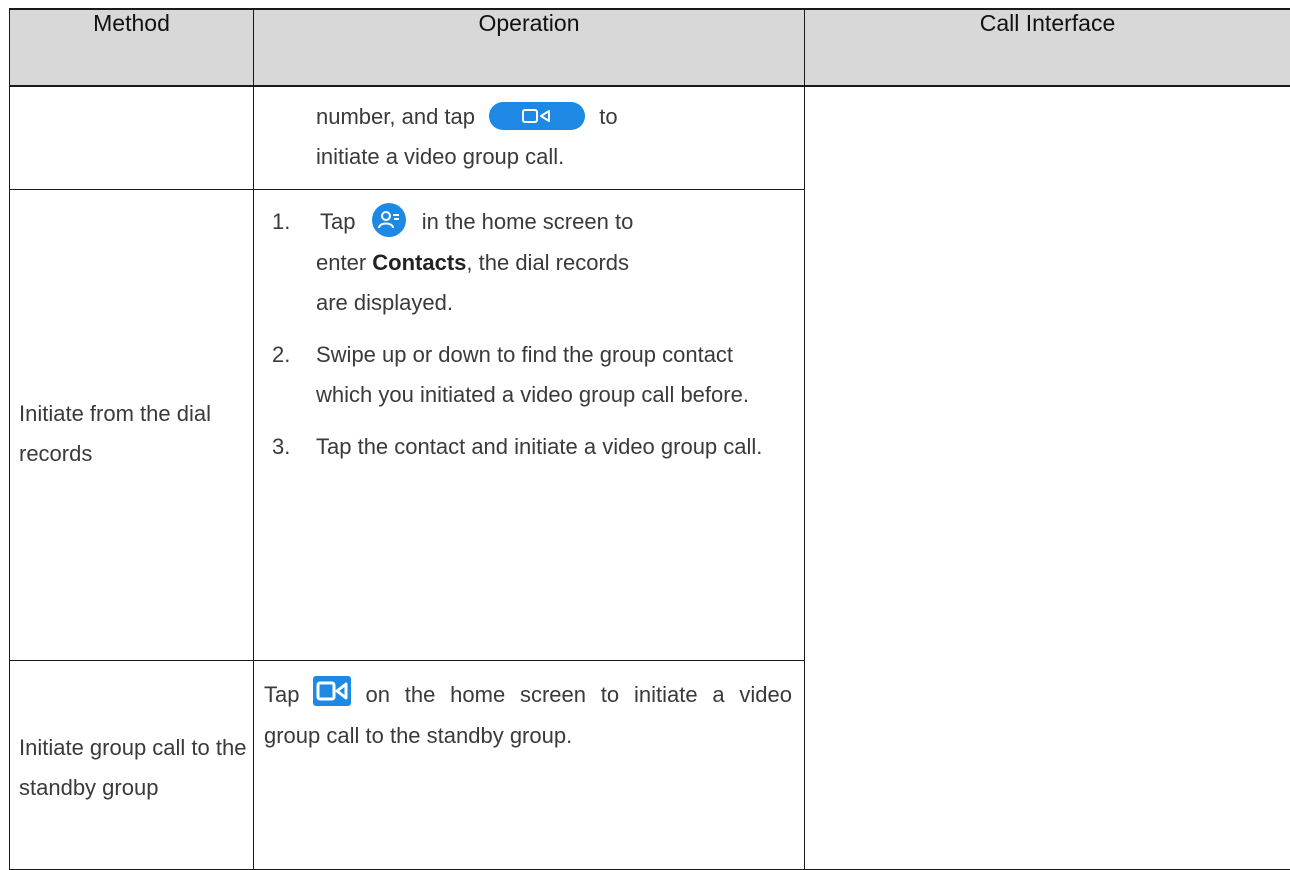 The image size is (1290, 870). What do you see at coordinates (440, 156) in the screenshot?
I see `operation-text: initiate a video group call.` at bounding box center [440, 156].